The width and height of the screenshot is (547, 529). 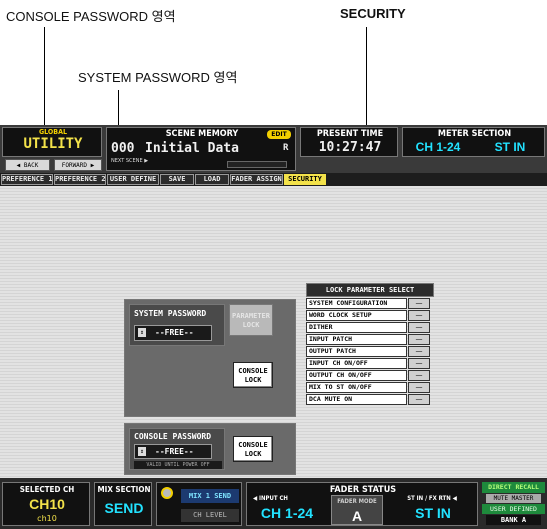 What do you see at coordinates (158, 77) in the screenshot?
I see `system-password-area-annotation: SYSTEM PASSWORD 영역` at bounding box center [158, 77].